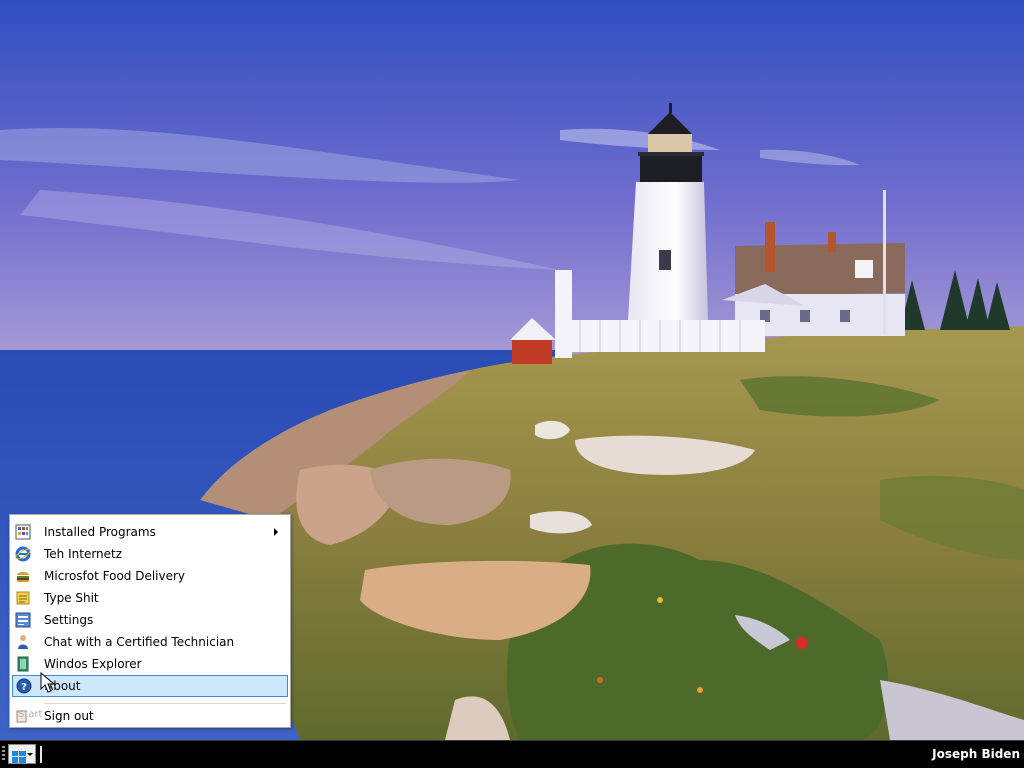  Describe the element at coordinates (71, 598) in the screenshot. I see `menu-item-label: Type Shit` at that location.